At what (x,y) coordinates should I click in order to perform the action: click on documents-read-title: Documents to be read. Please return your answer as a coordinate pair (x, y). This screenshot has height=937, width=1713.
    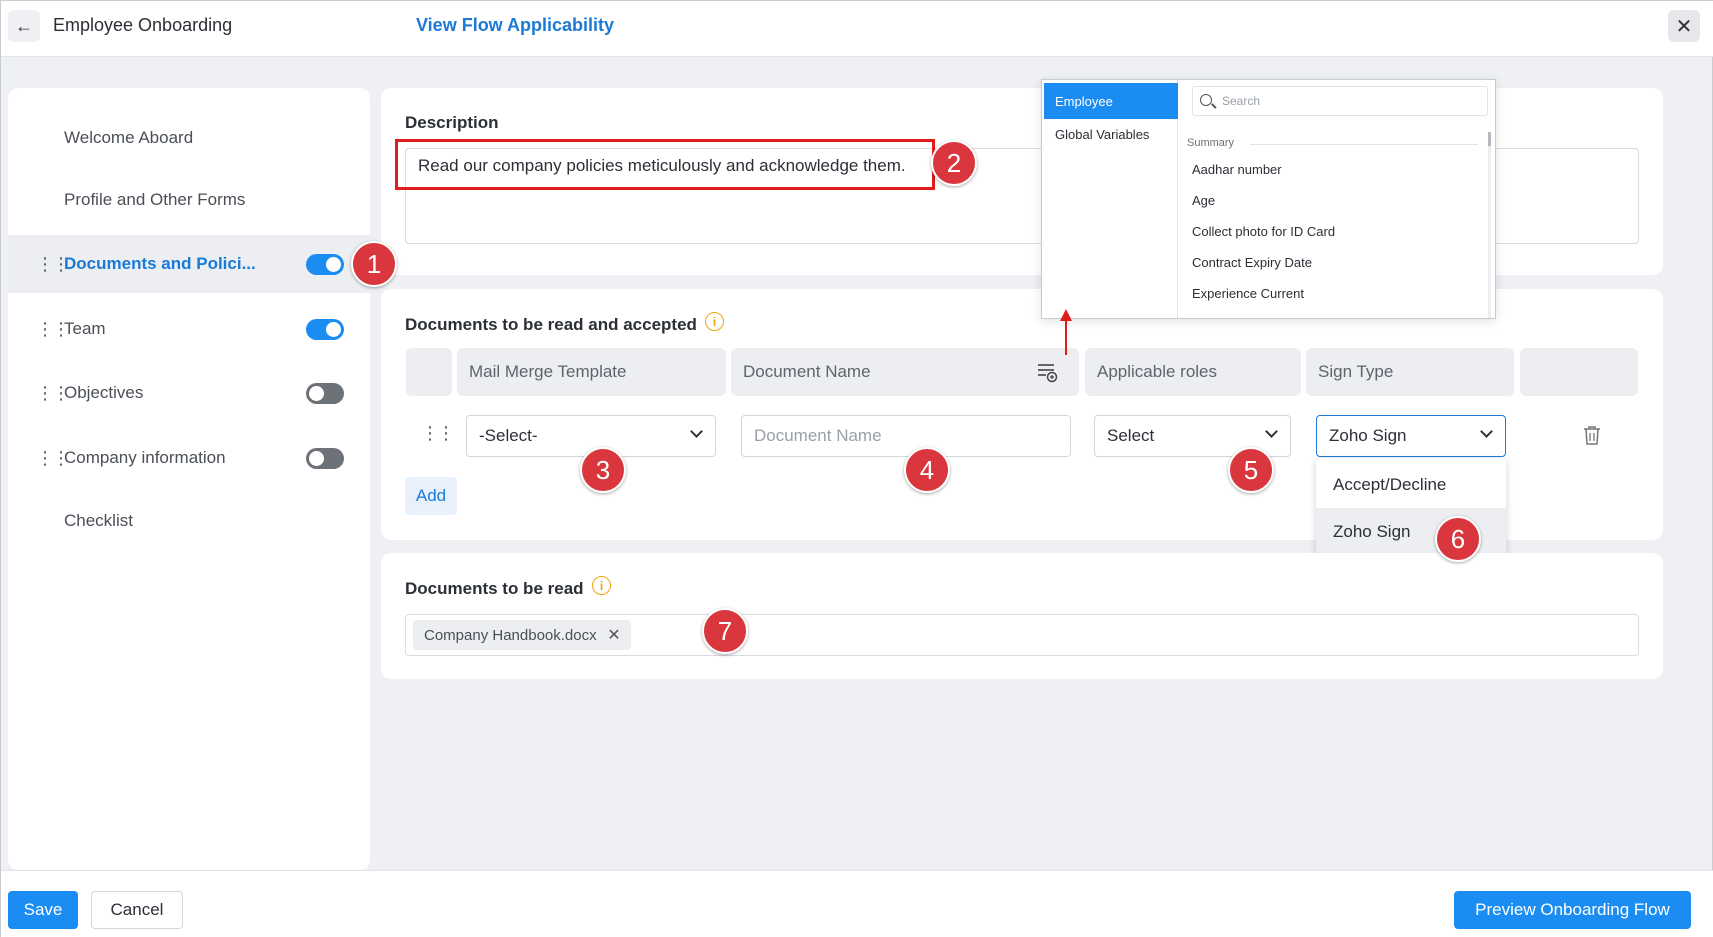
    Looking at the image, I should click on (494, 588).